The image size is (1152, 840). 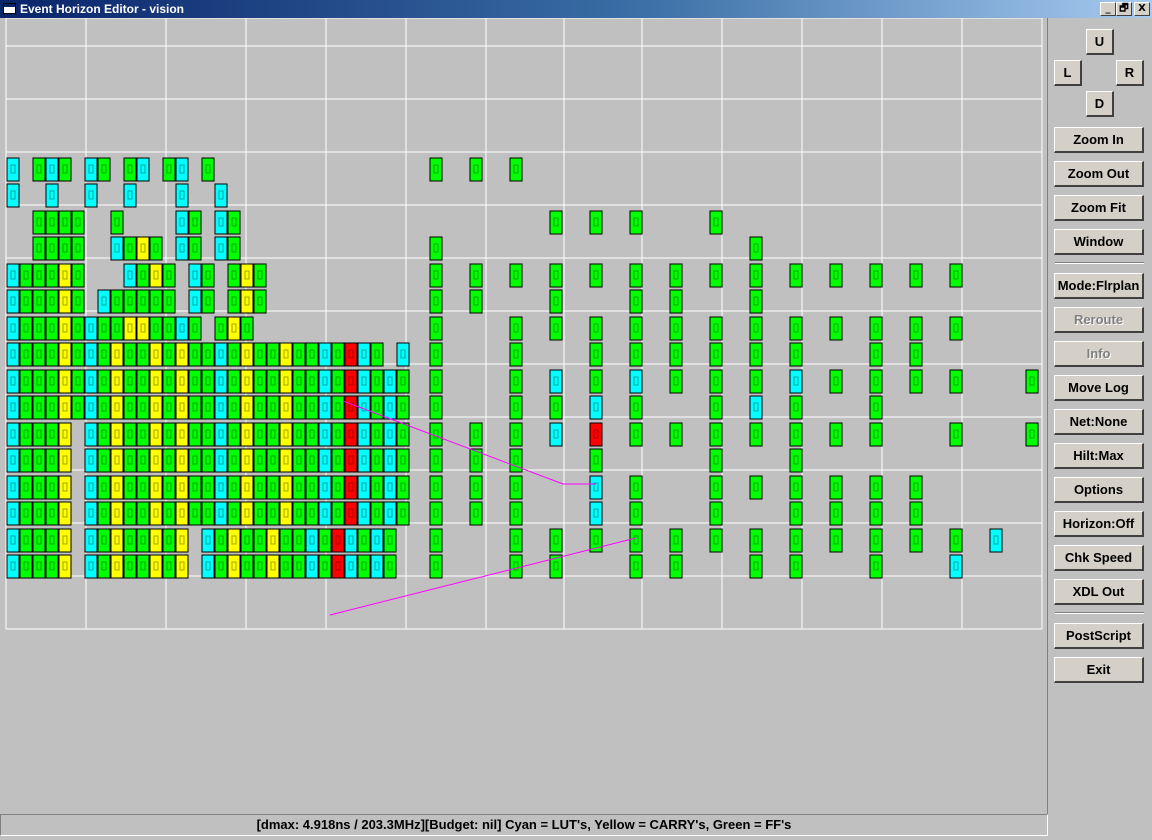 What do you see at coordinates (1099, 388) in the screenshot?
I see `move-log-button: Move Log` at bounding box center [1099, 388].